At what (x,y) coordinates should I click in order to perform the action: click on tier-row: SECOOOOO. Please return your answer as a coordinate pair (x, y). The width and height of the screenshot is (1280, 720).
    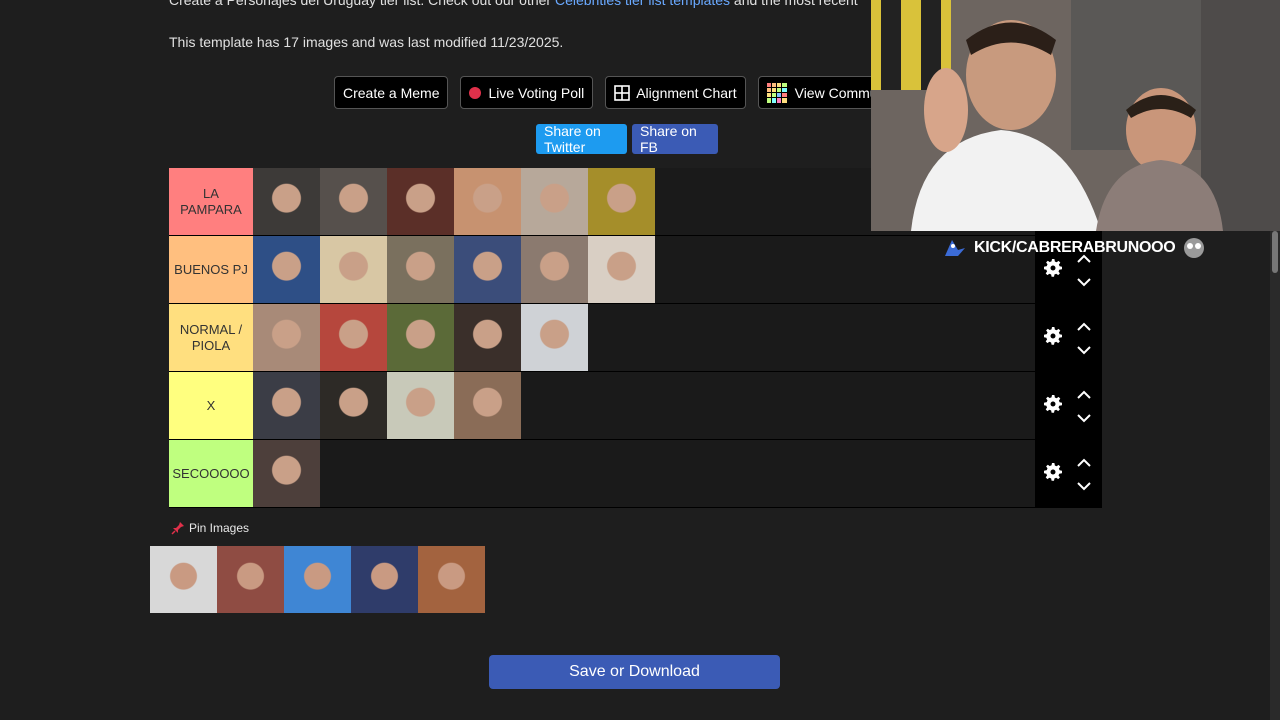
    Looking at the image, I should click on (635, 474).